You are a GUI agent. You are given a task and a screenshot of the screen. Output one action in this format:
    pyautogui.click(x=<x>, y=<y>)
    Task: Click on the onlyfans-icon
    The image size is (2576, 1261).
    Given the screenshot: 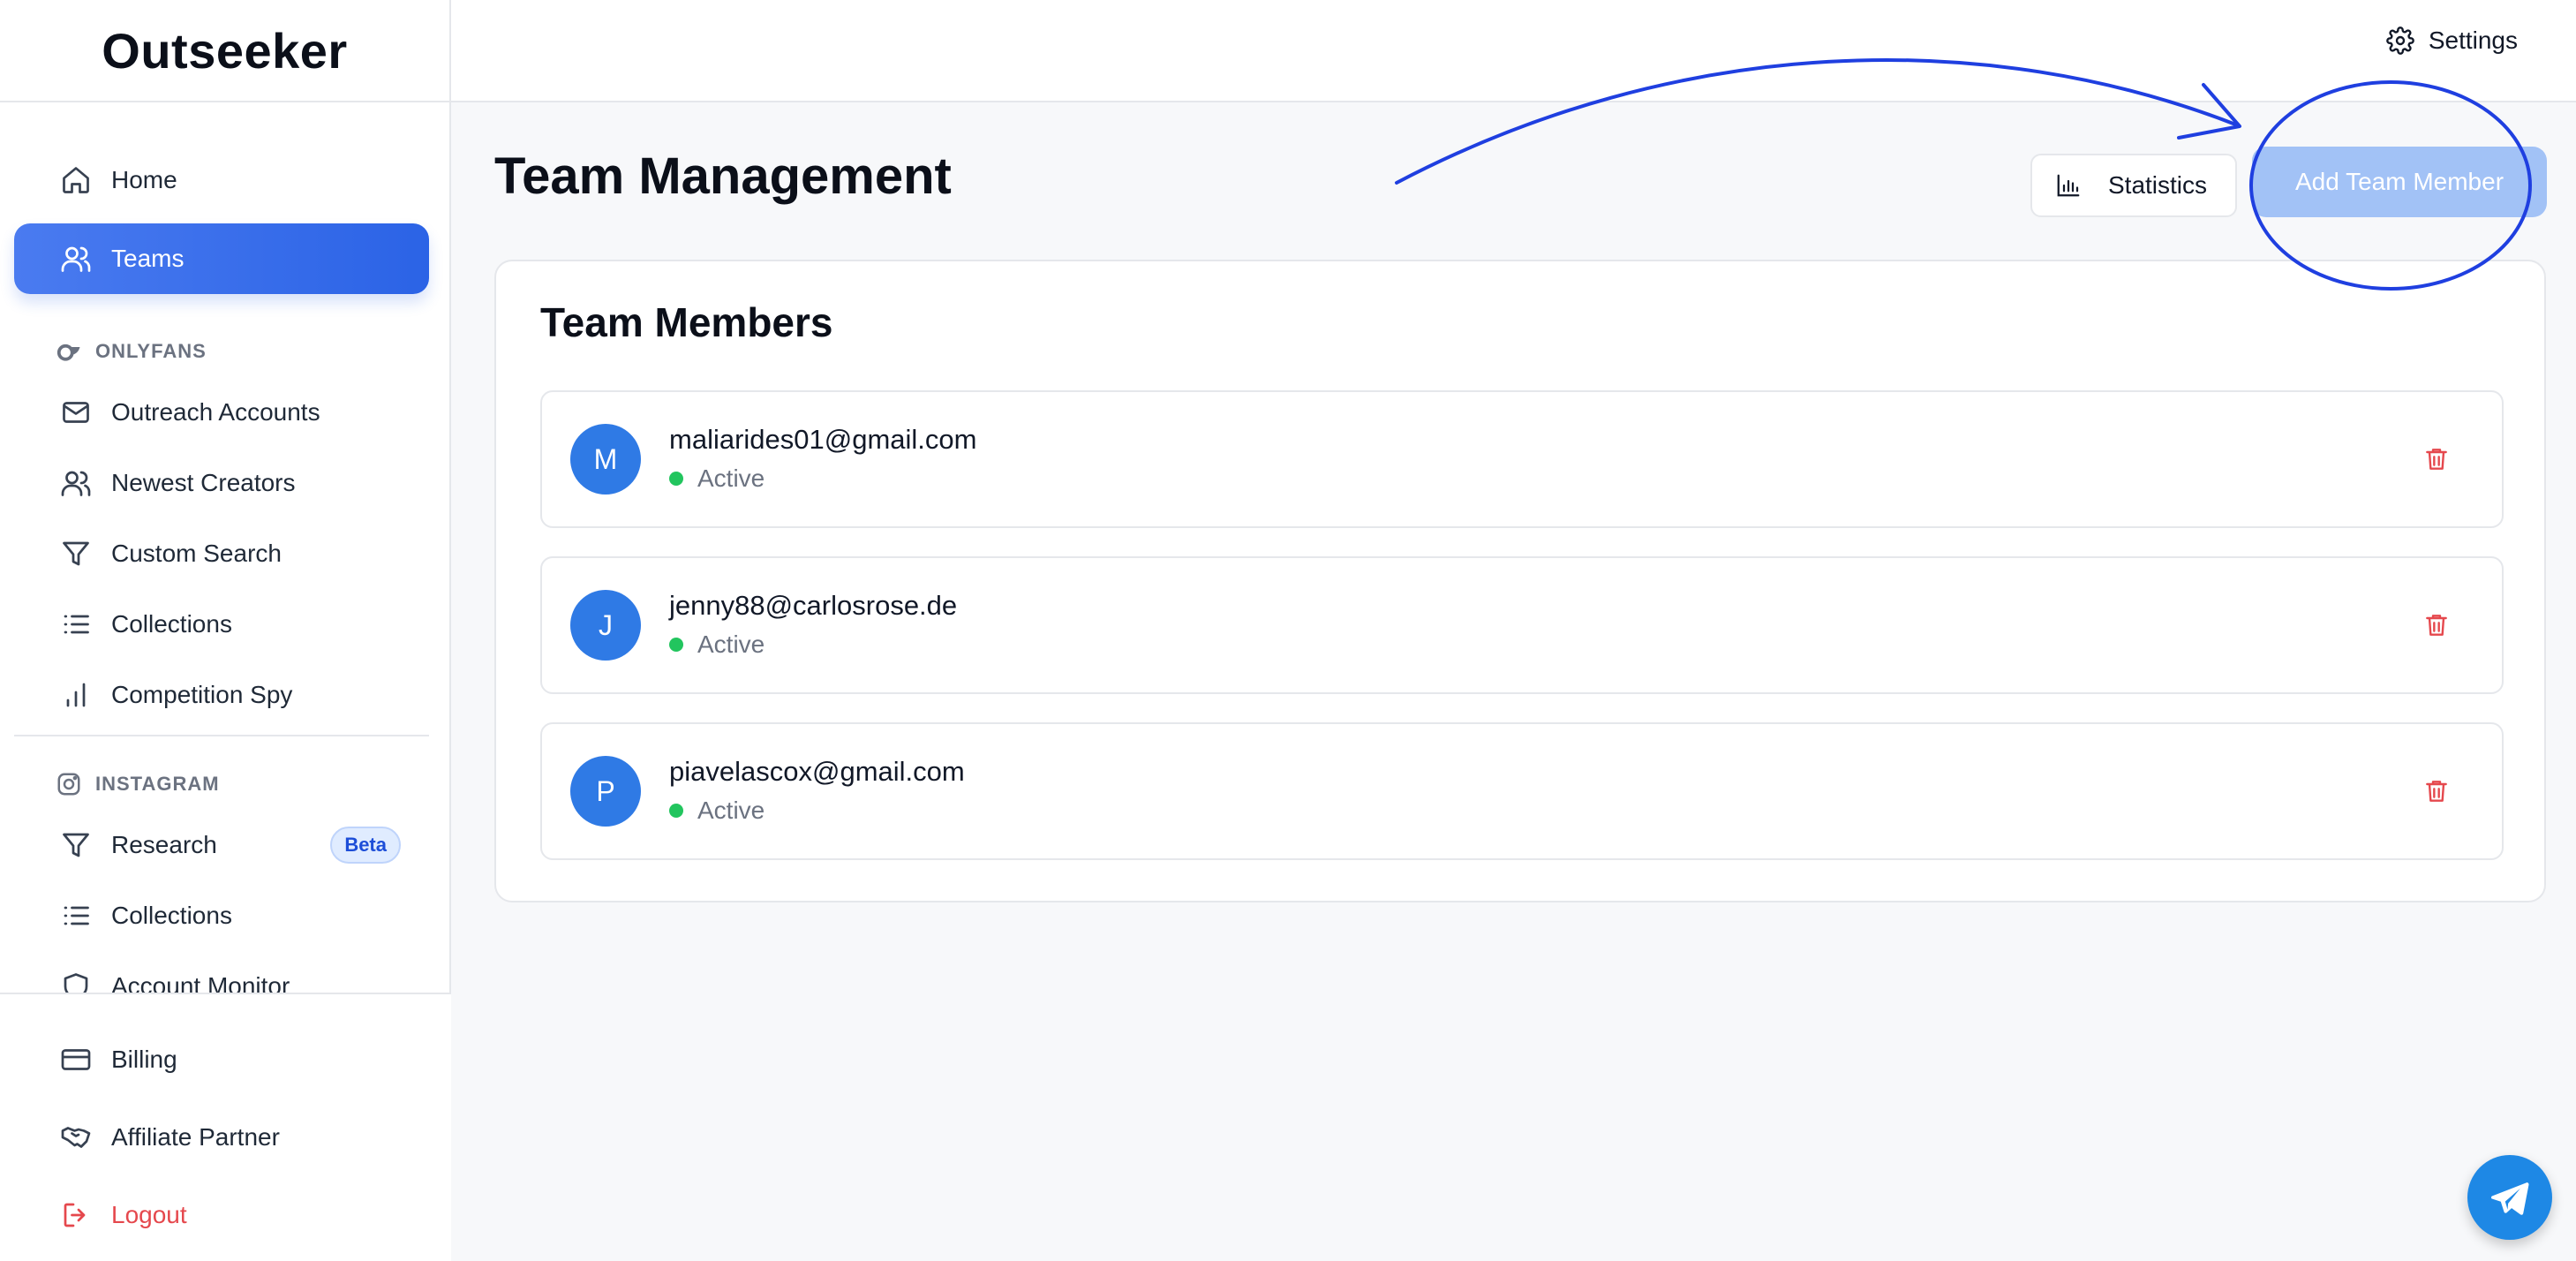 What is the action you would take?
    pyautogui.click(x=69, y=351)
    